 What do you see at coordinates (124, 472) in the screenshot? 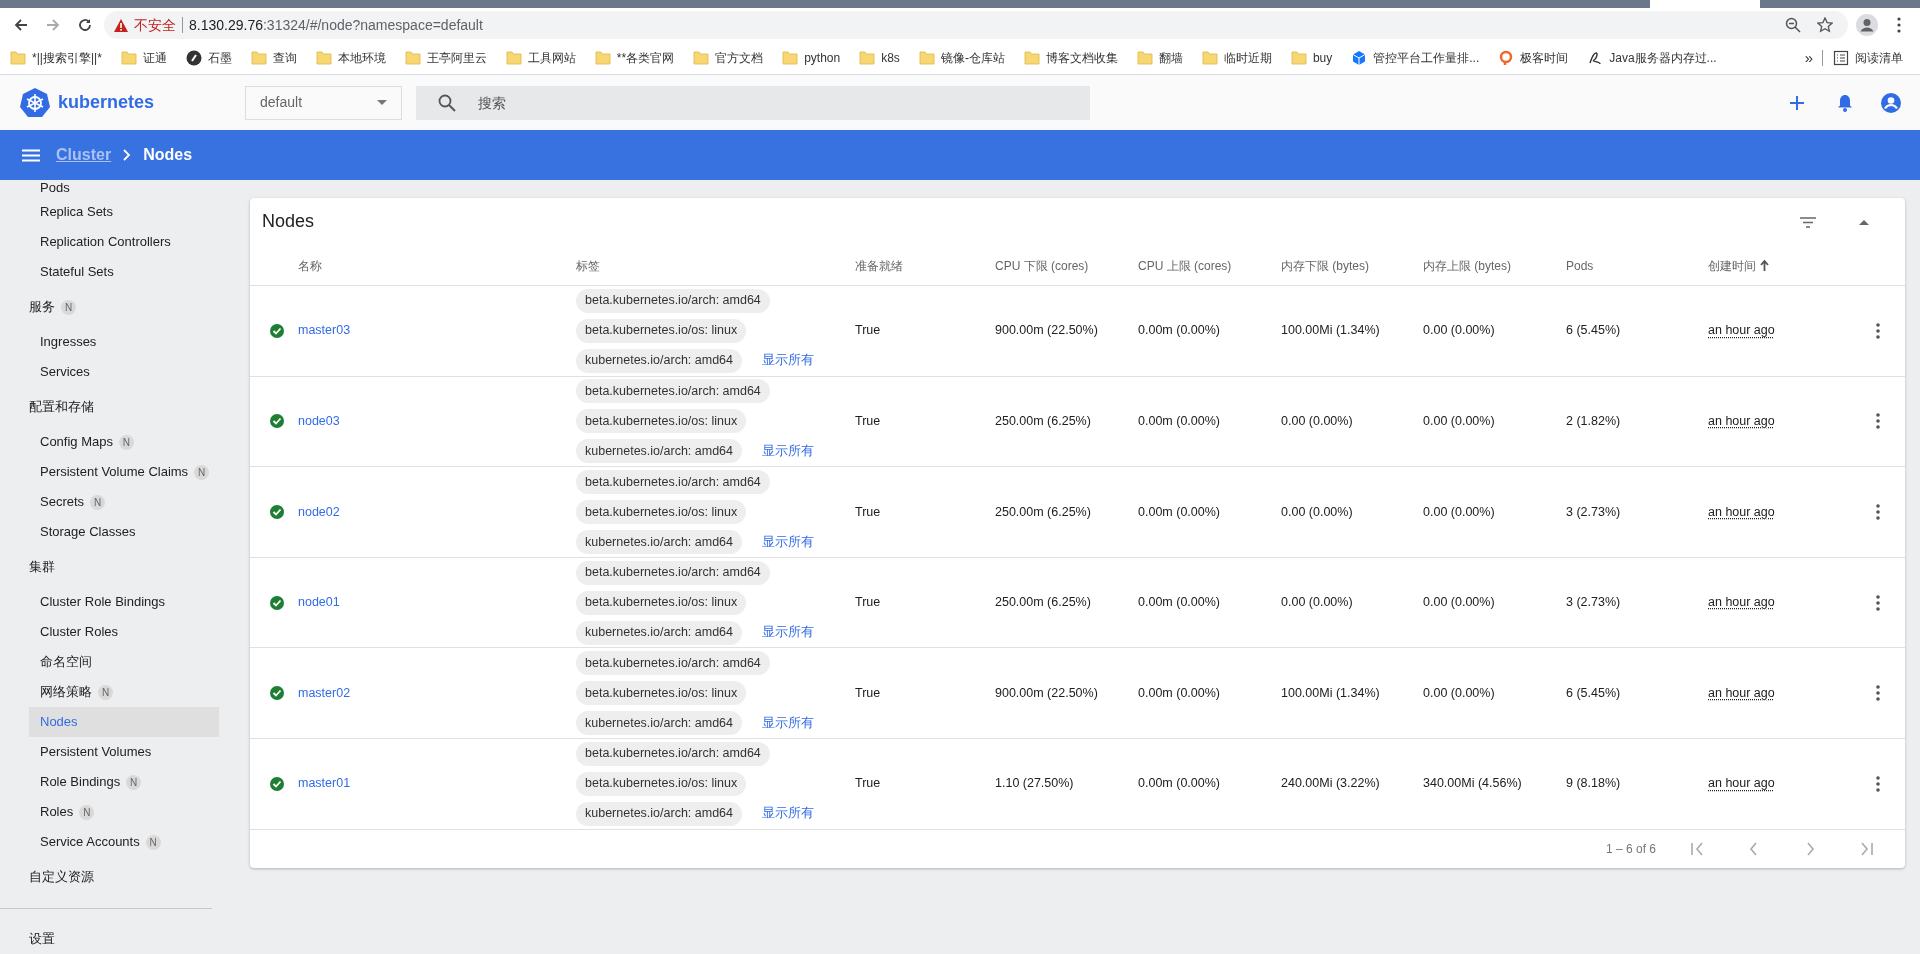
I see `sidebar-item: Persistent Volume Claims N` at bounding box center [124, 472].